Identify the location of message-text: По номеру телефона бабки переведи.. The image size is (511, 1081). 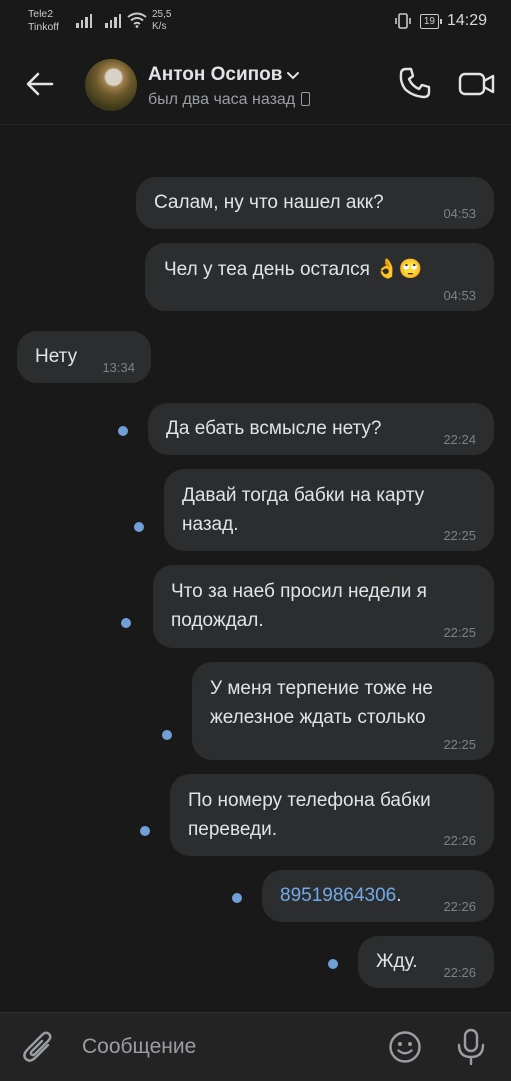
(309, 815).